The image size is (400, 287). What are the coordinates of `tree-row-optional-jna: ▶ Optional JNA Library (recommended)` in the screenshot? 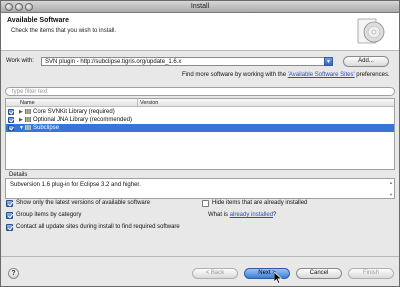 It's located at (200, 120).